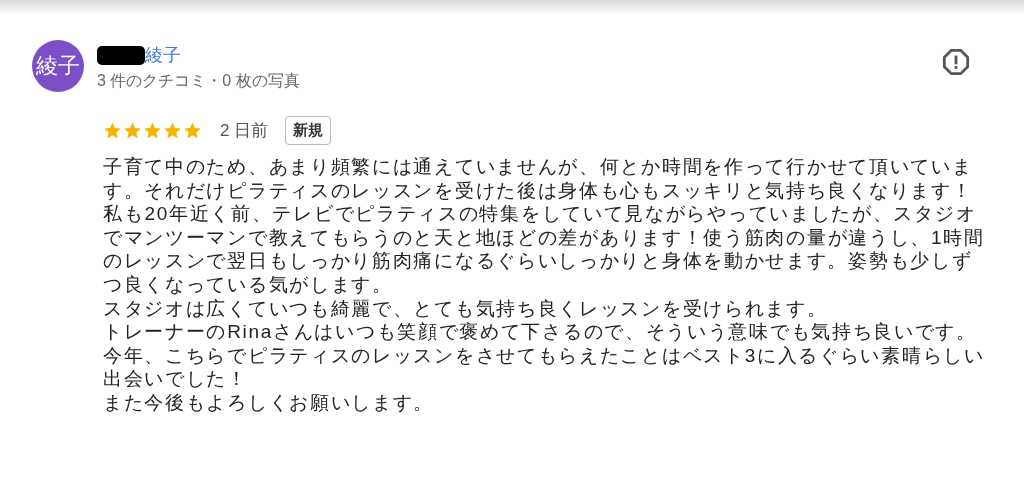 This screenshot has width=1024, height=496. I want to click on review-paragraph: トレーナーのRinaさんはいつも笑顔で褒めて下さるので、そういう意味でも気持ち良いです。, so click(540, 332).